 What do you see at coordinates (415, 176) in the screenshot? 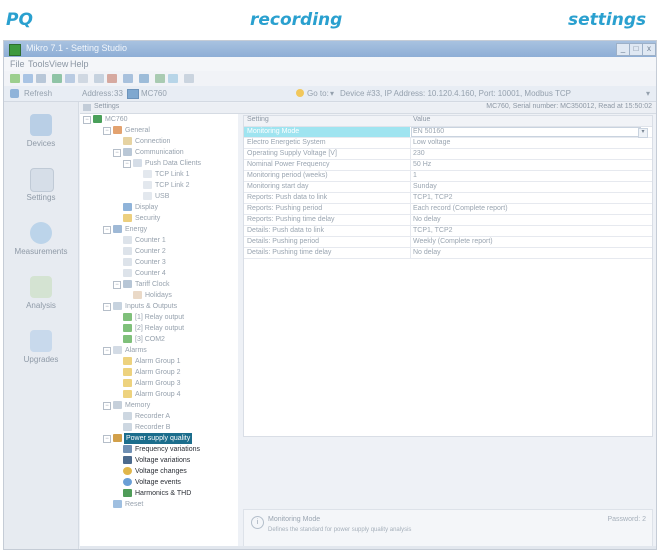
I see `setting-value: 1` at bounding box center [415, 176].